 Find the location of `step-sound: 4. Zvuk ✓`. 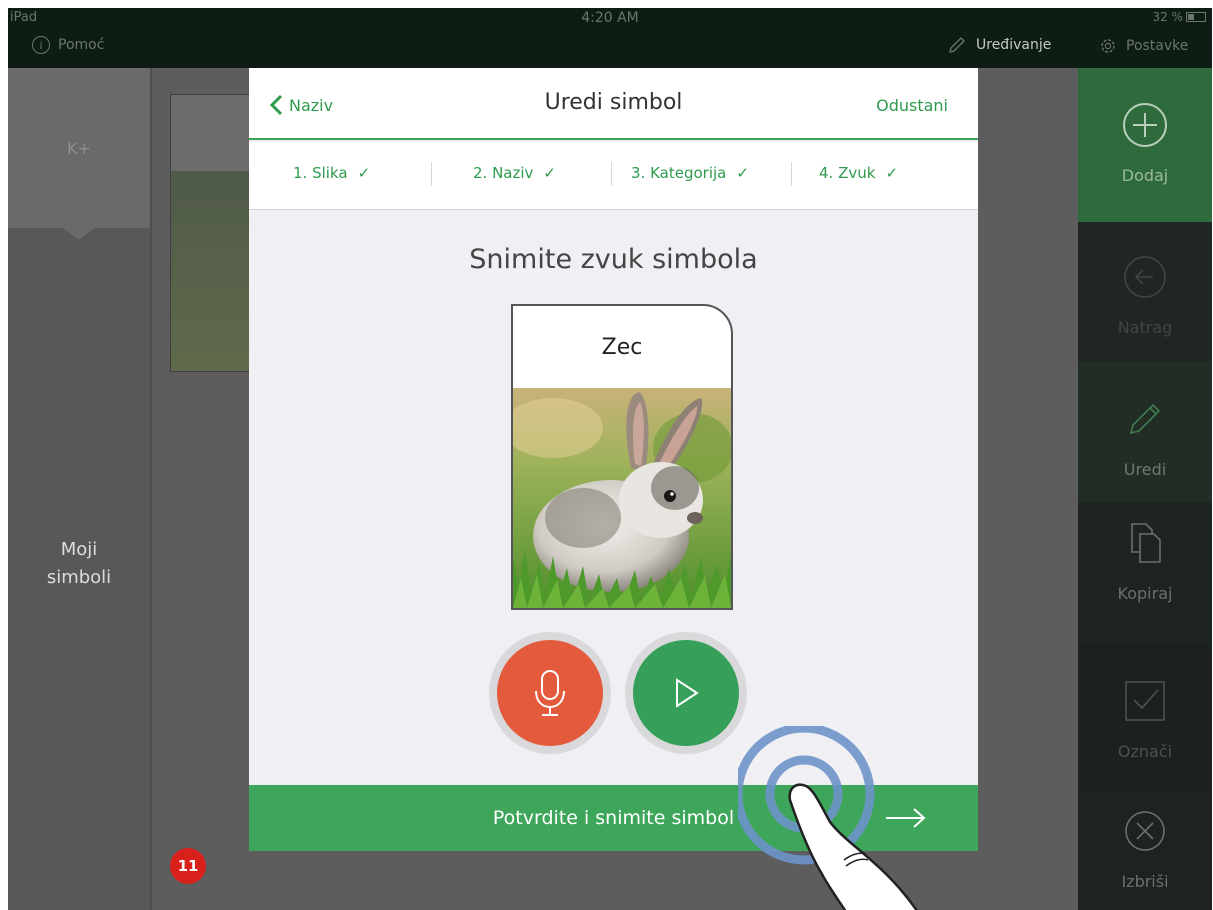

step-sound: 4. Zvuk ✓ is located at coordinates (858, 173).